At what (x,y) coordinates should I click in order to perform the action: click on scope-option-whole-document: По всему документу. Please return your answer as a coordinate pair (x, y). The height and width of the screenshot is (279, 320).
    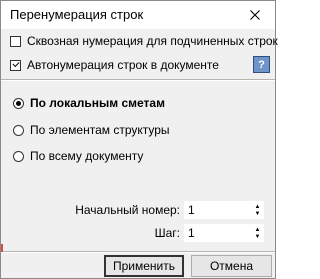
    Looking at the image, I should click on (78, 156).